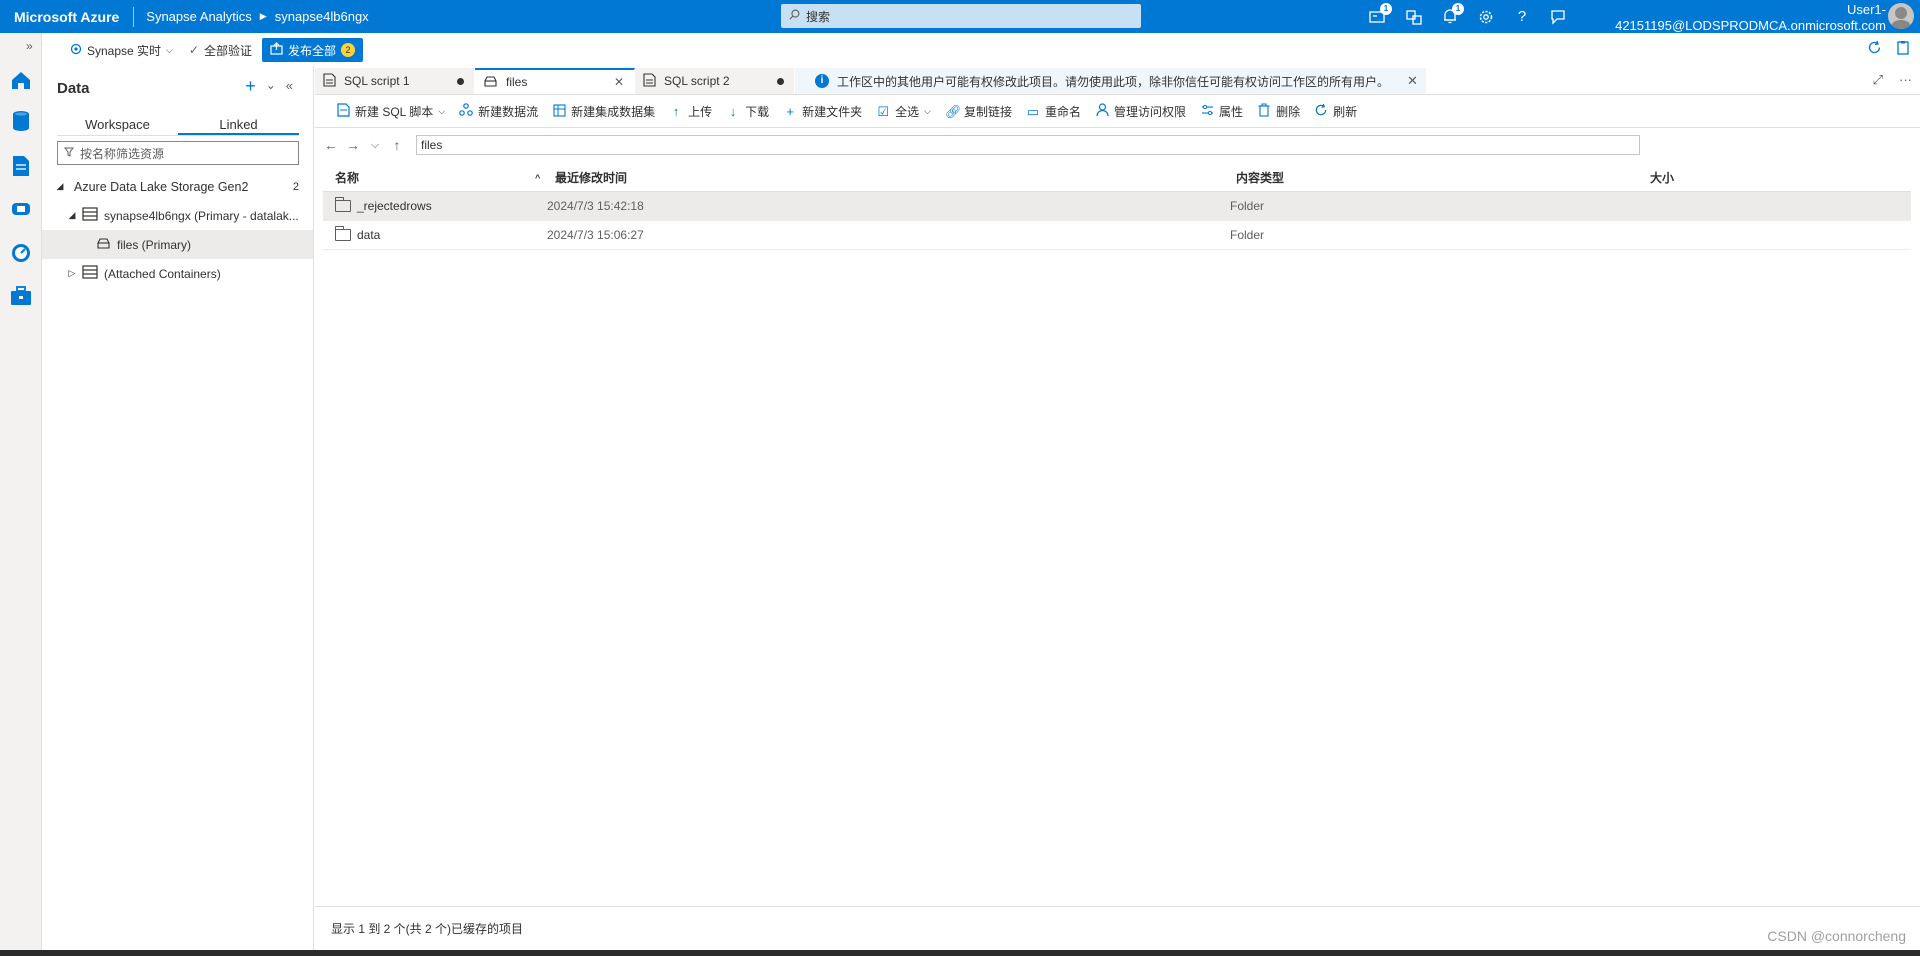 The image size is (1920, 956). Describe the element at coordinates (1117, 235) in the screenshot. I see `table-row: data 2024/7/3 15:06:27 Folder` at that location.